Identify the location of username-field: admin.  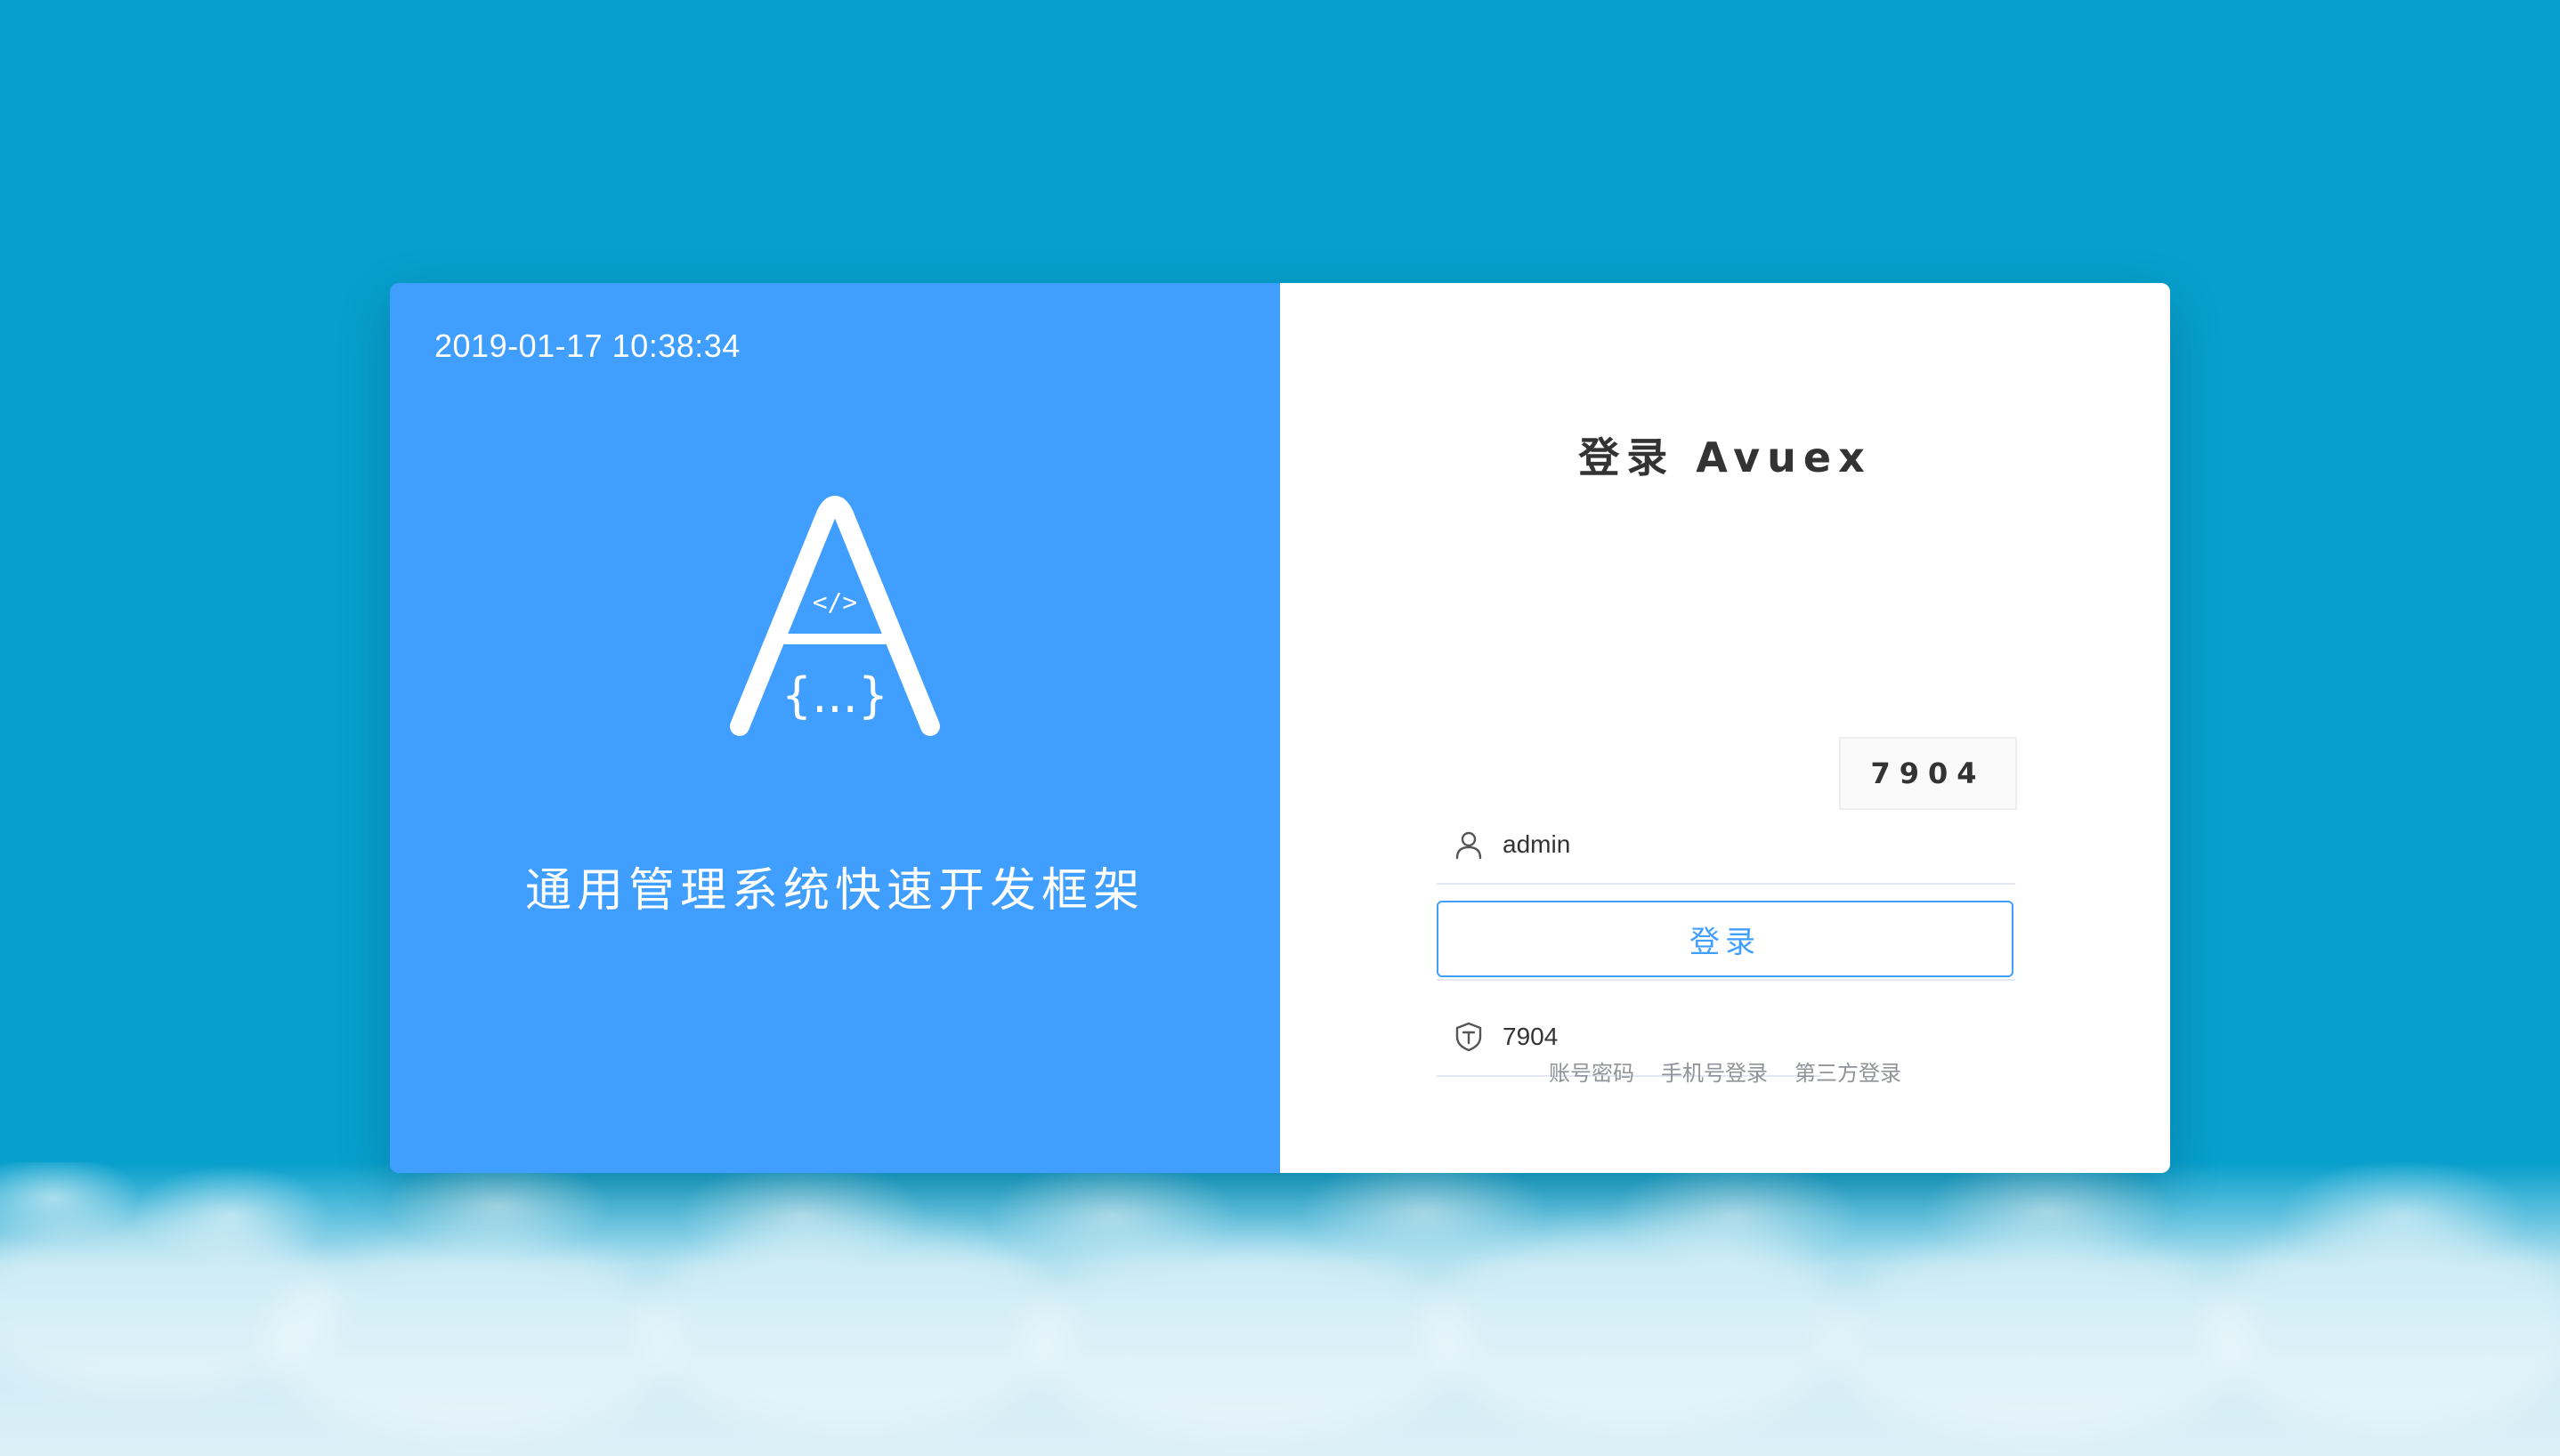
(1726, 845).